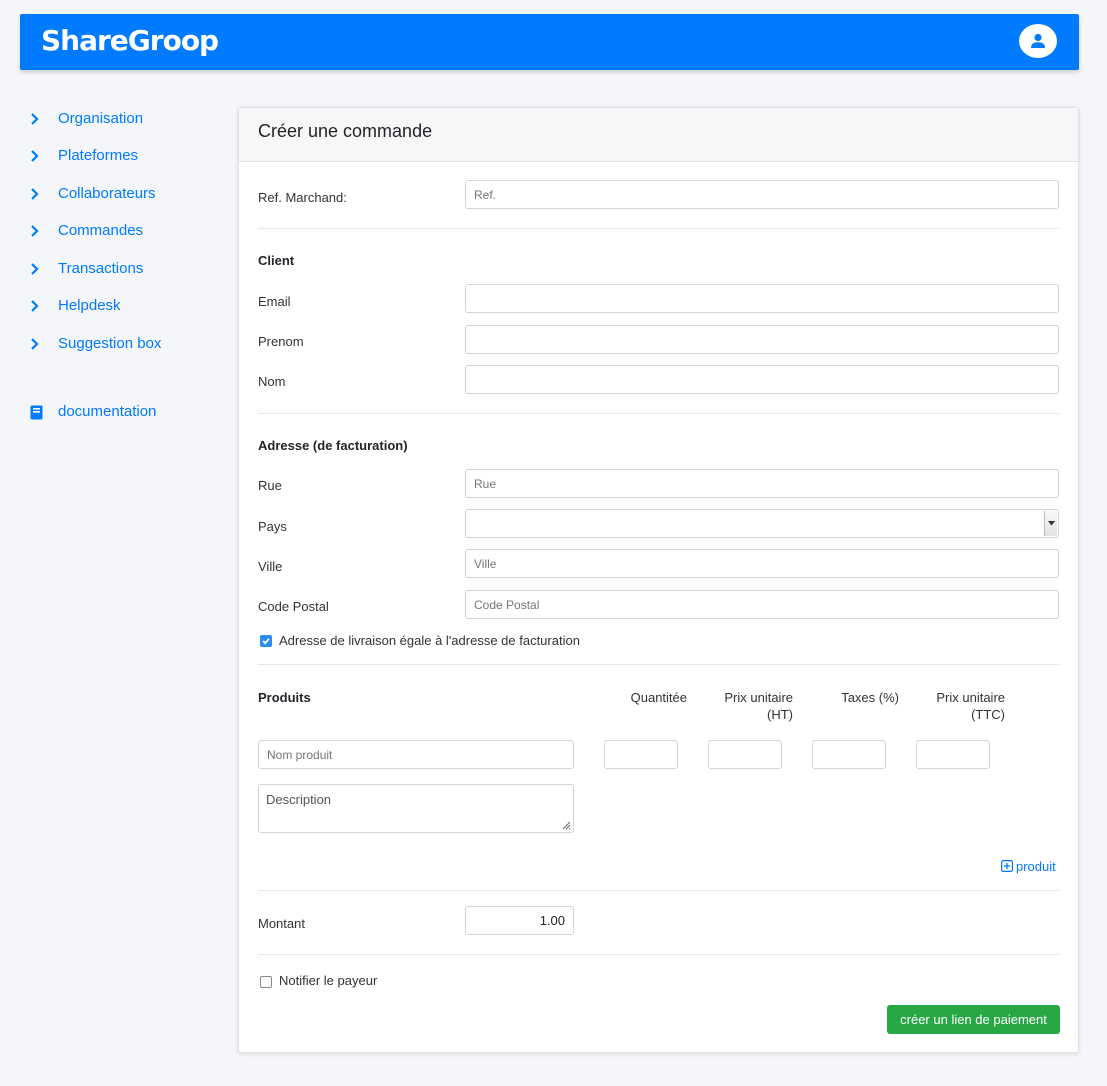 Image resolution: width=1107 pixels, height=1086 pixels. I want to click on sidebar-item-suggestion-box: Suggestion box, so click(130, 344).